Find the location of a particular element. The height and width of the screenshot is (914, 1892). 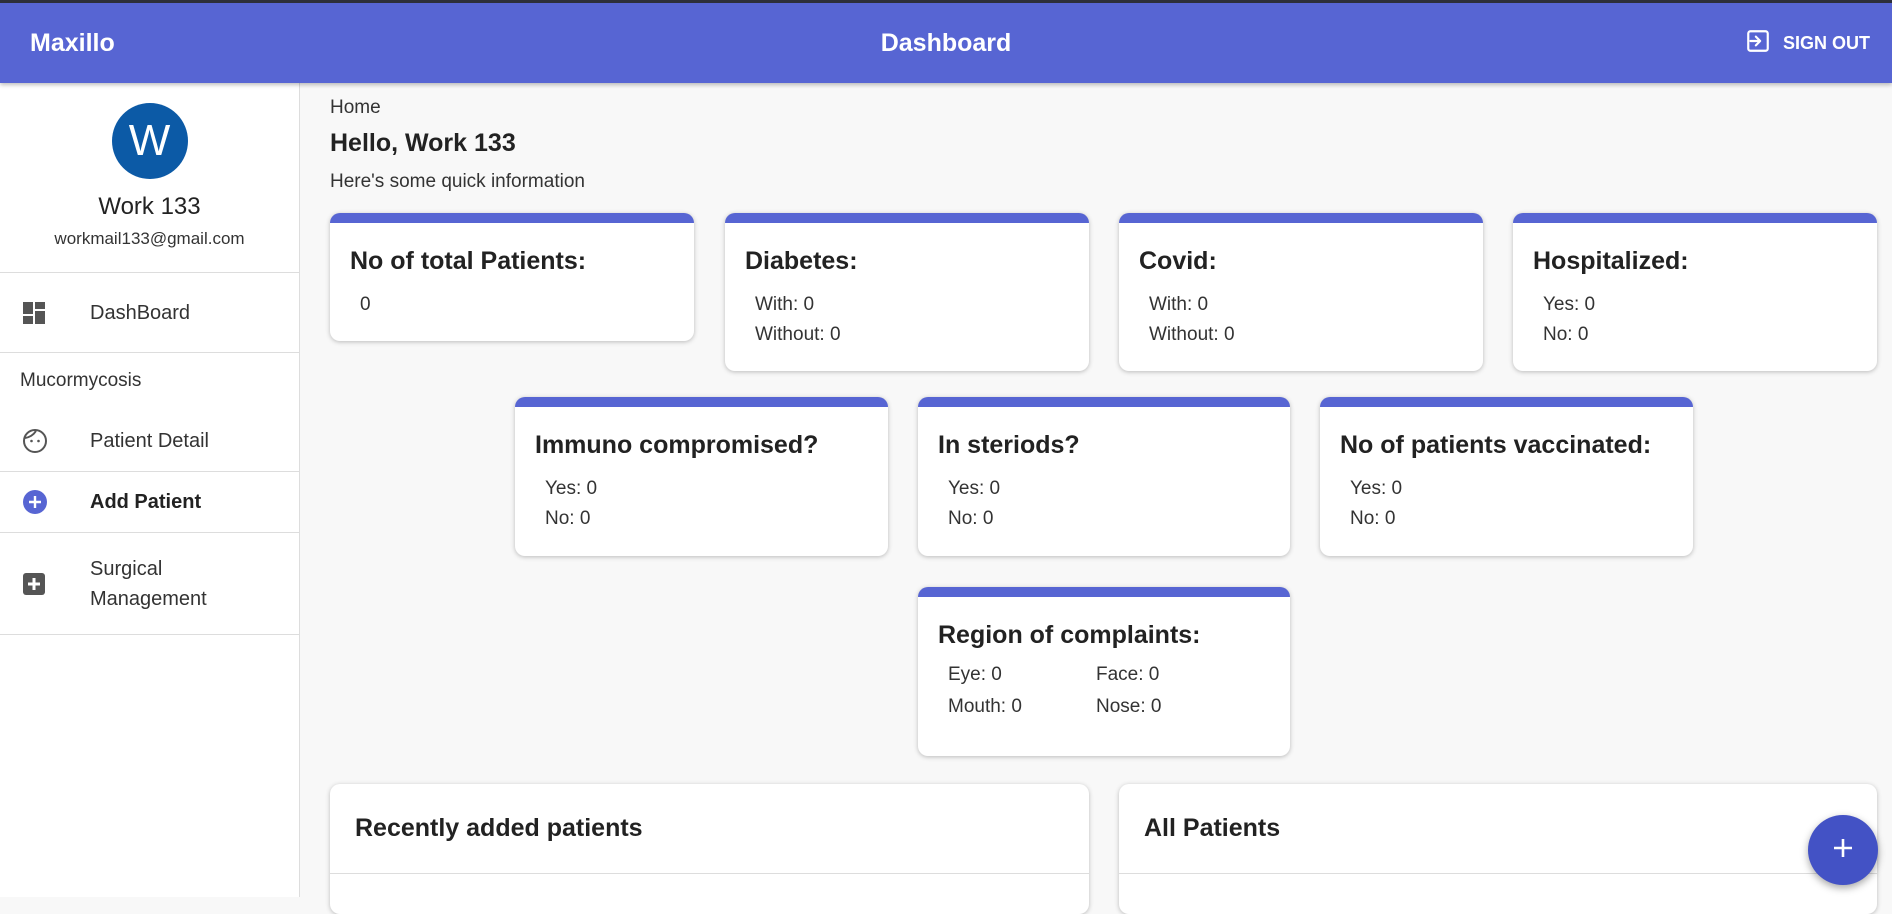

region-nose: Nose: 0 is located at coordinates (1129, 706).